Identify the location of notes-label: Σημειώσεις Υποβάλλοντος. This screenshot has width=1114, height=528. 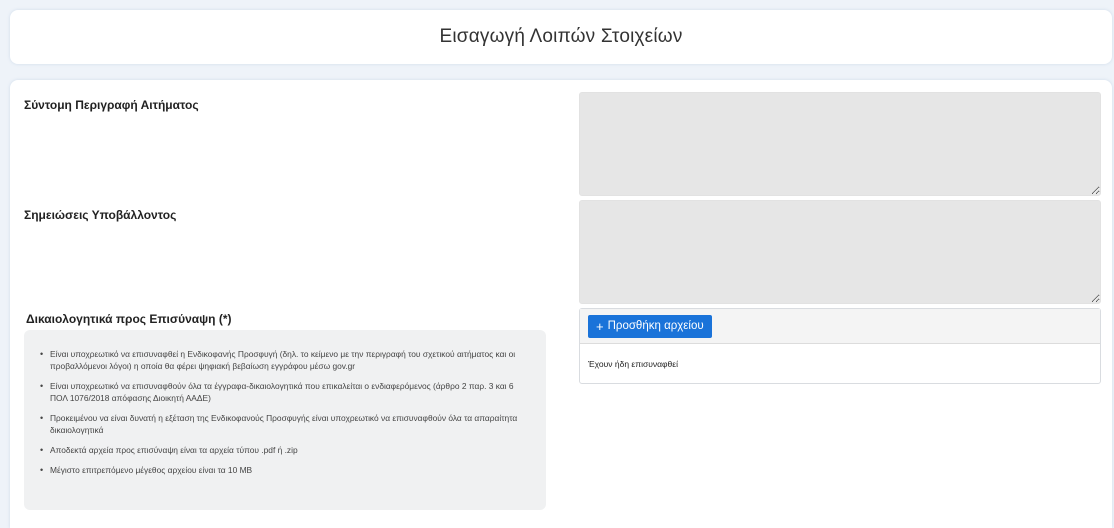
(100, 215).